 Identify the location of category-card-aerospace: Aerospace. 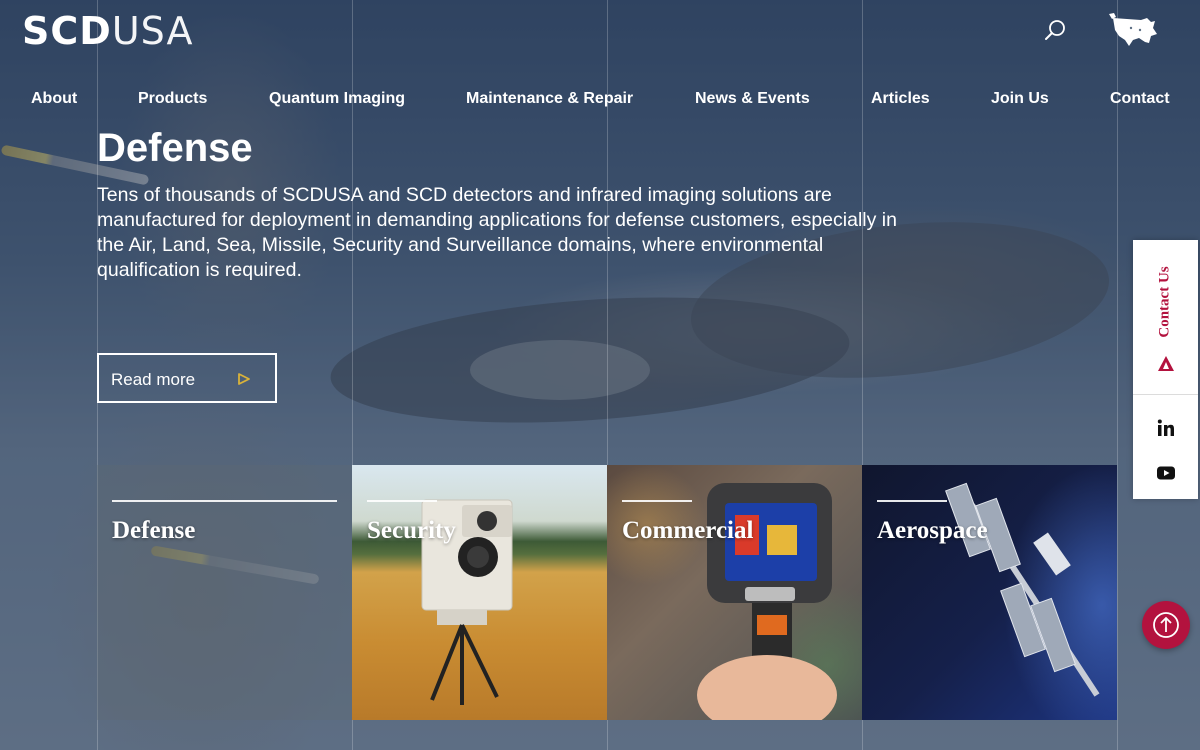
(989, 592).